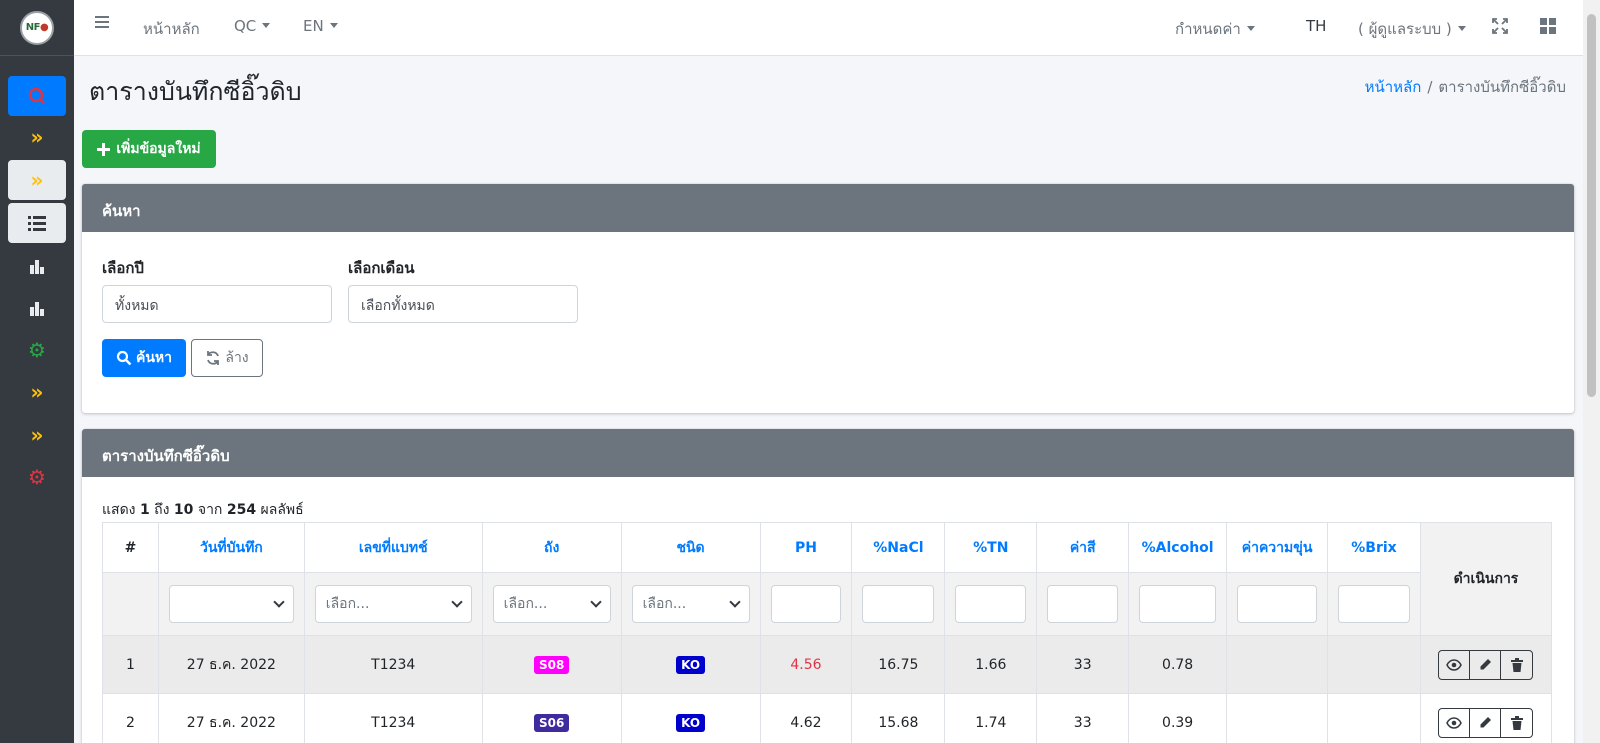  Describe the element at coordinates (1208, 29) in the screenshot. I see `nav-settings-label: กำหนดค่า` at that location.